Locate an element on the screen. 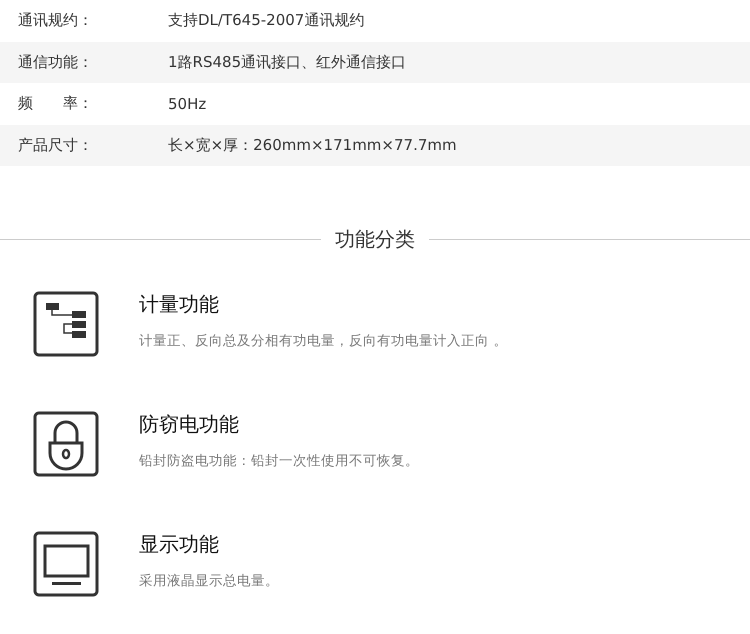 This screenshot has width=750, height=634. spec-label: 通信功能： is located at coordinates (55, 62).